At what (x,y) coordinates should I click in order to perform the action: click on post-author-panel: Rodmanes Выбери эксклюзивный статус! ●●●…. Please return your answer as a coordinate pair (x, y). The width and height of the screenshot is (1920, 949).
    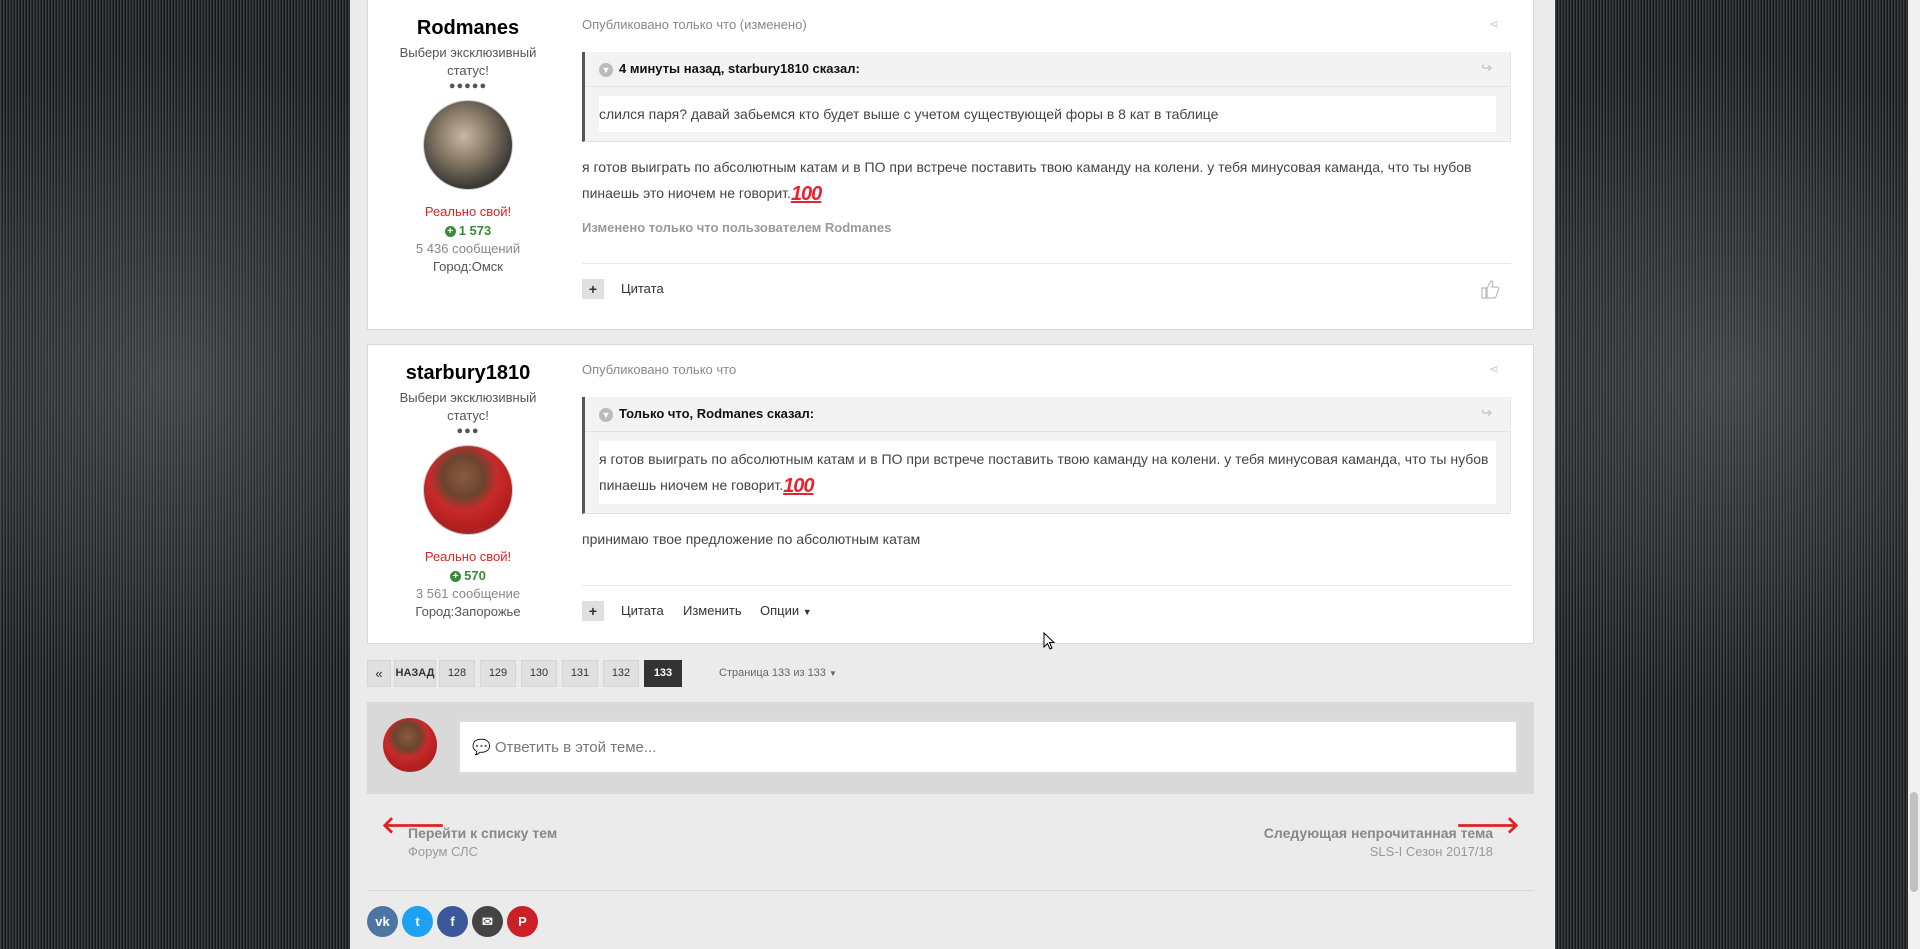
    Looking at the image, I should click on (468, 137).